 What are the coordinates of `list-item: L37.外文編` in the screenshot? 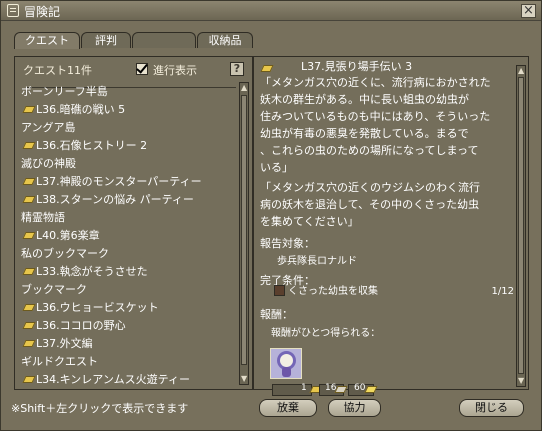 It's located at (56, 344).